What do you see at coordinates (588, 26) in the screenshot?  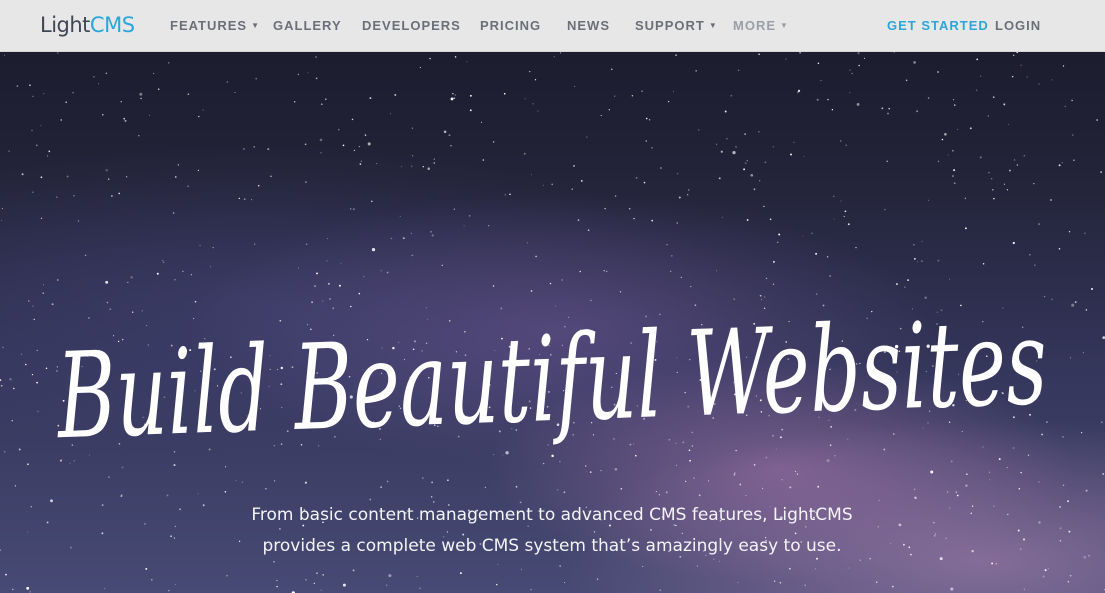 I see `nav-news: NEWS` at bounding box center [588, 26].